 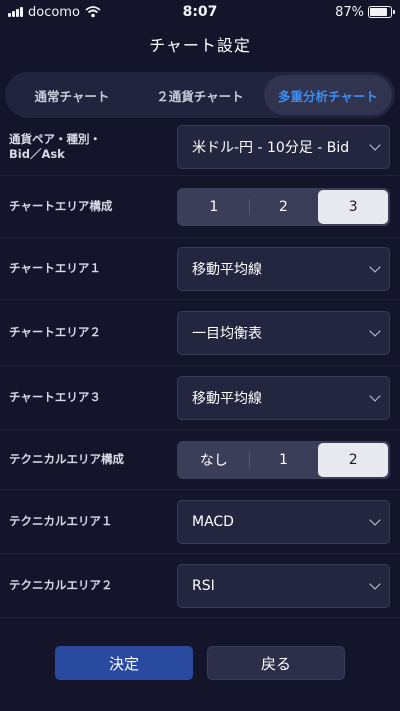 What do you see at coordinates (55, 146) in the screenshot?
I see `pair-label: 通貨ペア・種別・ Bid／Ask` at bounding box center [55, 146].